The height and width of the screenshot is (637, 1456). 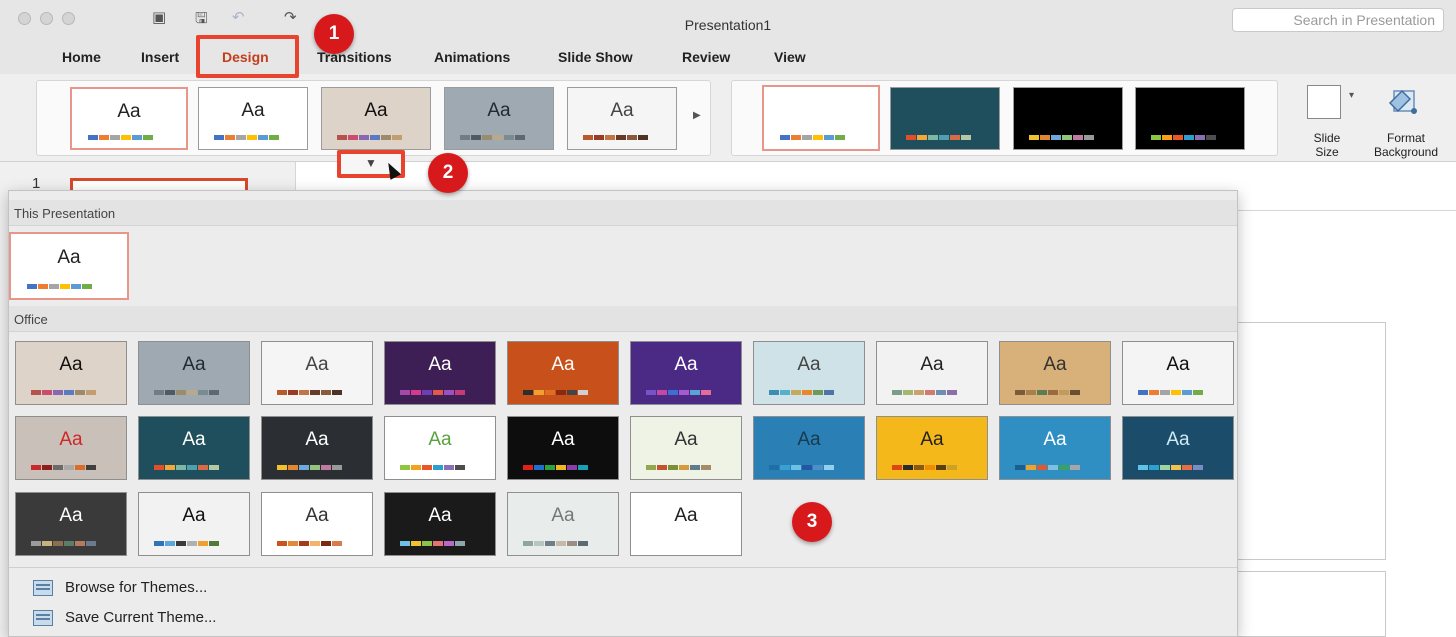 I want to click on callout-badge-2: 2, so click(x=448, y=173).